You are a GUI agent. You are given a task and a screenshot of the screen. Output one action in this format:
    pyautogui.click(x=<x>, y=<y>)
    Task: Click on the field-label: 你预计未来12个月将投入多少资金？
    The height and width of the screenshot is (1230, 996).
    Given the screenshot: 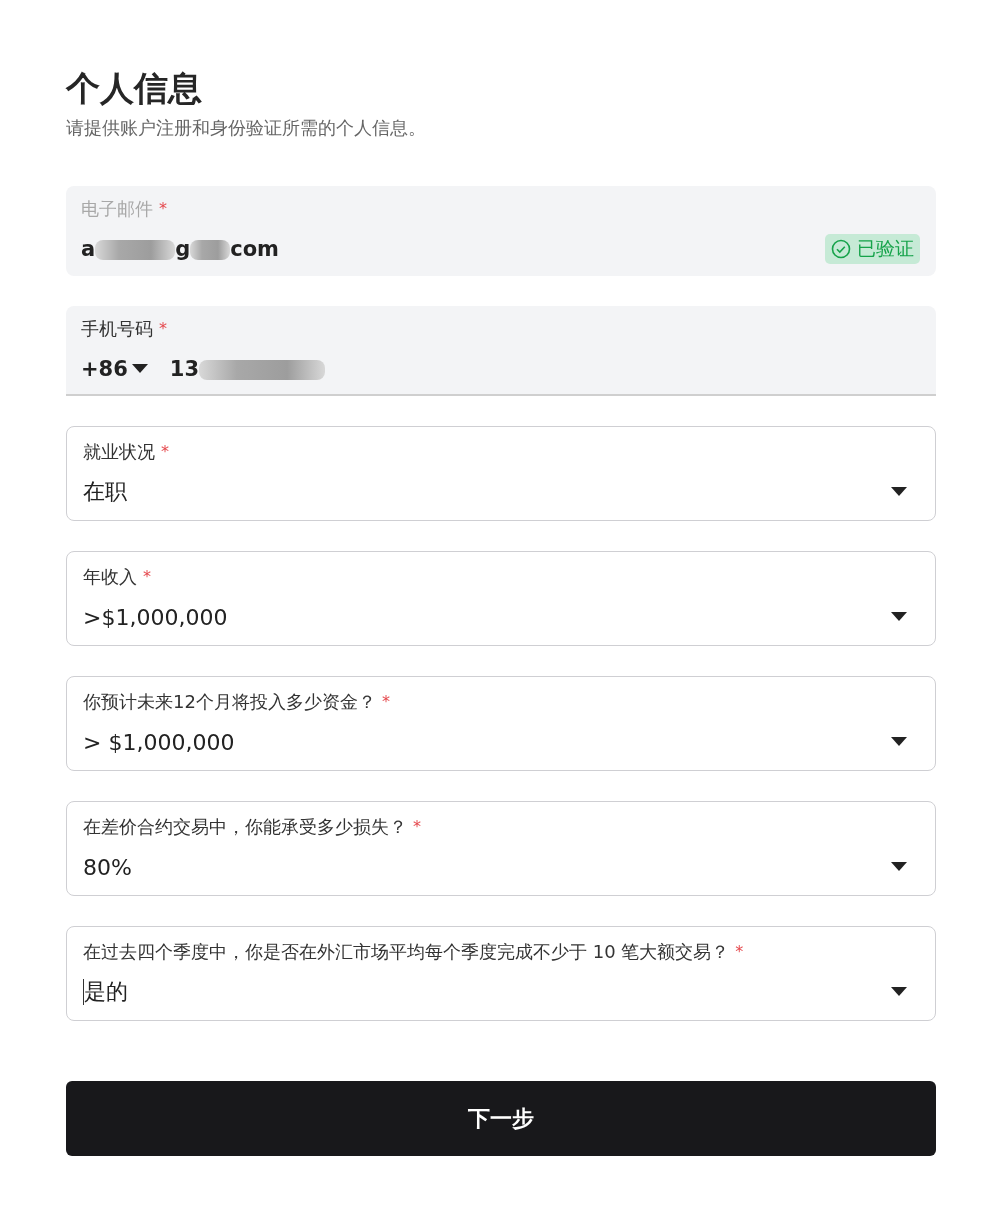 What is the action you would take?
    pyautogui.click(x=229, y=702)
    